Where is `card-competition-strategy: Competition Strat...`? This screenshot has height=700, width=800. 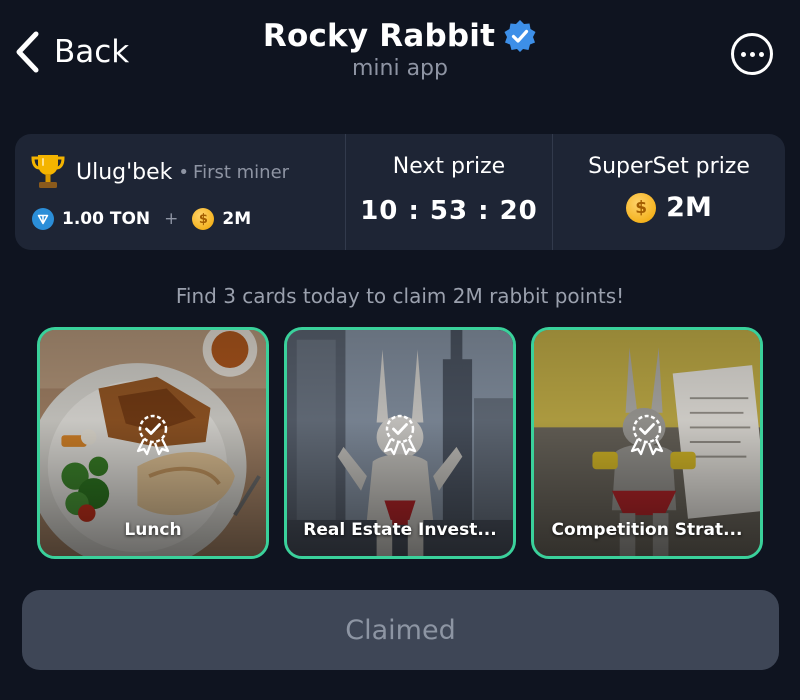 card-competition-strategy: Competition Strat... is located at coordinates (647, 443).